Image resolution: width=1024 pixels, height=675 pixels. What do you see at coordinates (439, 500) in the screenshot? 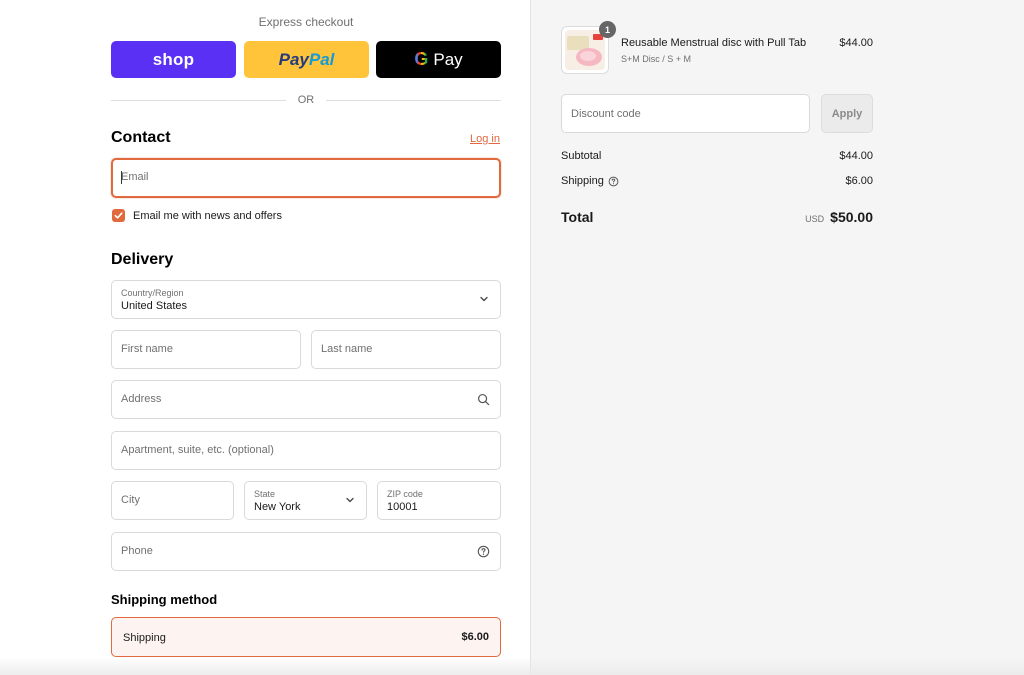
I see `zip-field: ZIP code 10001` at bounding box center [439, 500].